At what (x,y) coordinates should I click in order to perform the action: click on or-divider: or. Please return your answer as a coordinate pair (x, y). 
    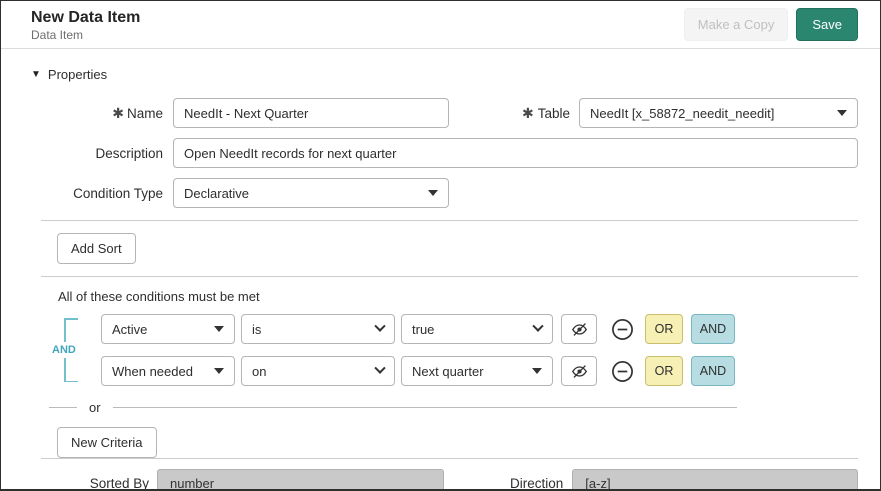
    Looking at the image, I should click on (393, 407).